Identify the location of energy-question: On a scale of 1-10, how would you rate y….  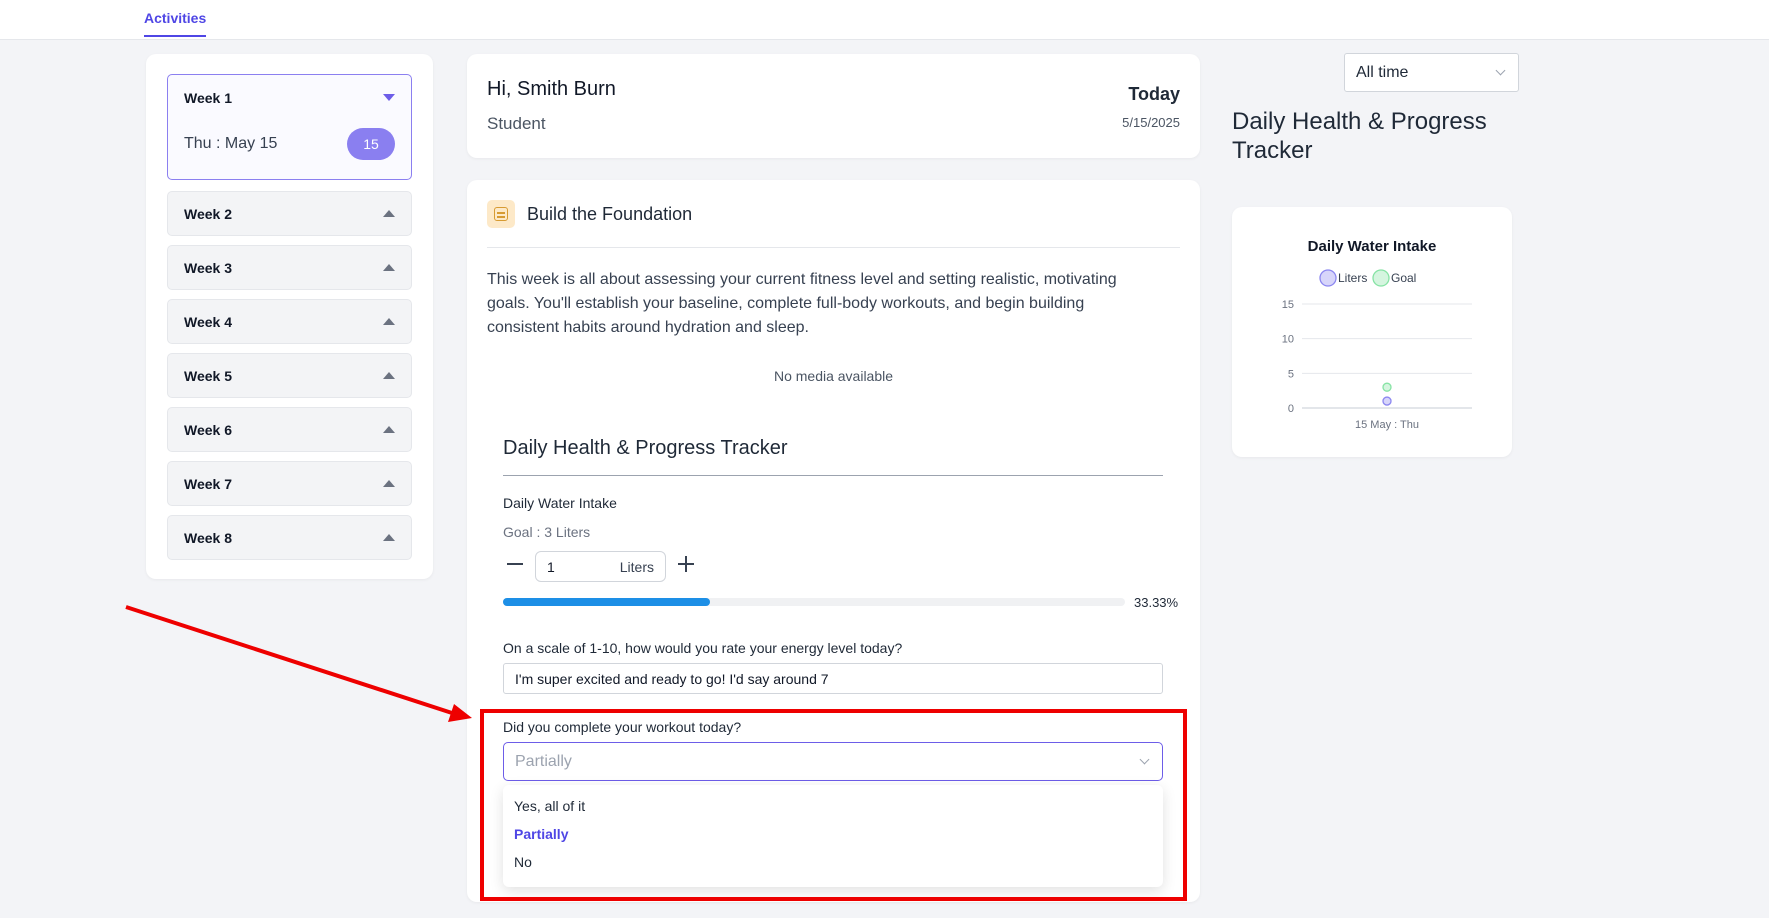
(703, 648).